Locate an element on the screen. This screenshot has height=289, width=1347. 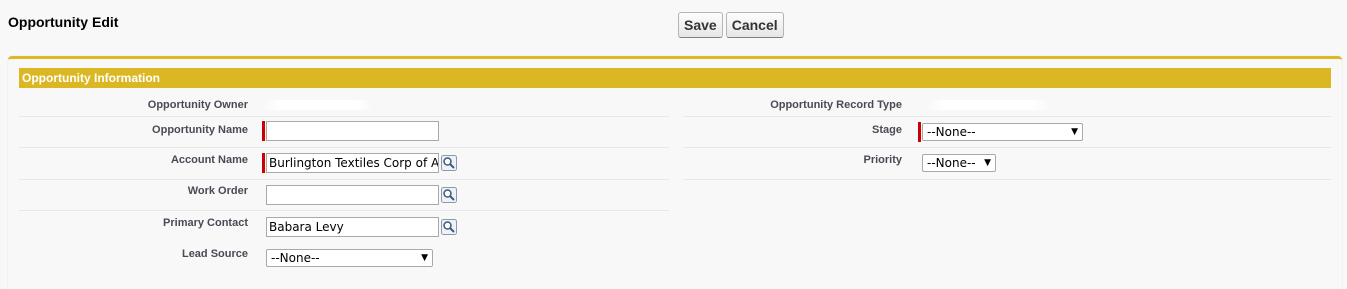
account-name-input: Burlington Textiles Corp of A is located at coordinates (352, 163).